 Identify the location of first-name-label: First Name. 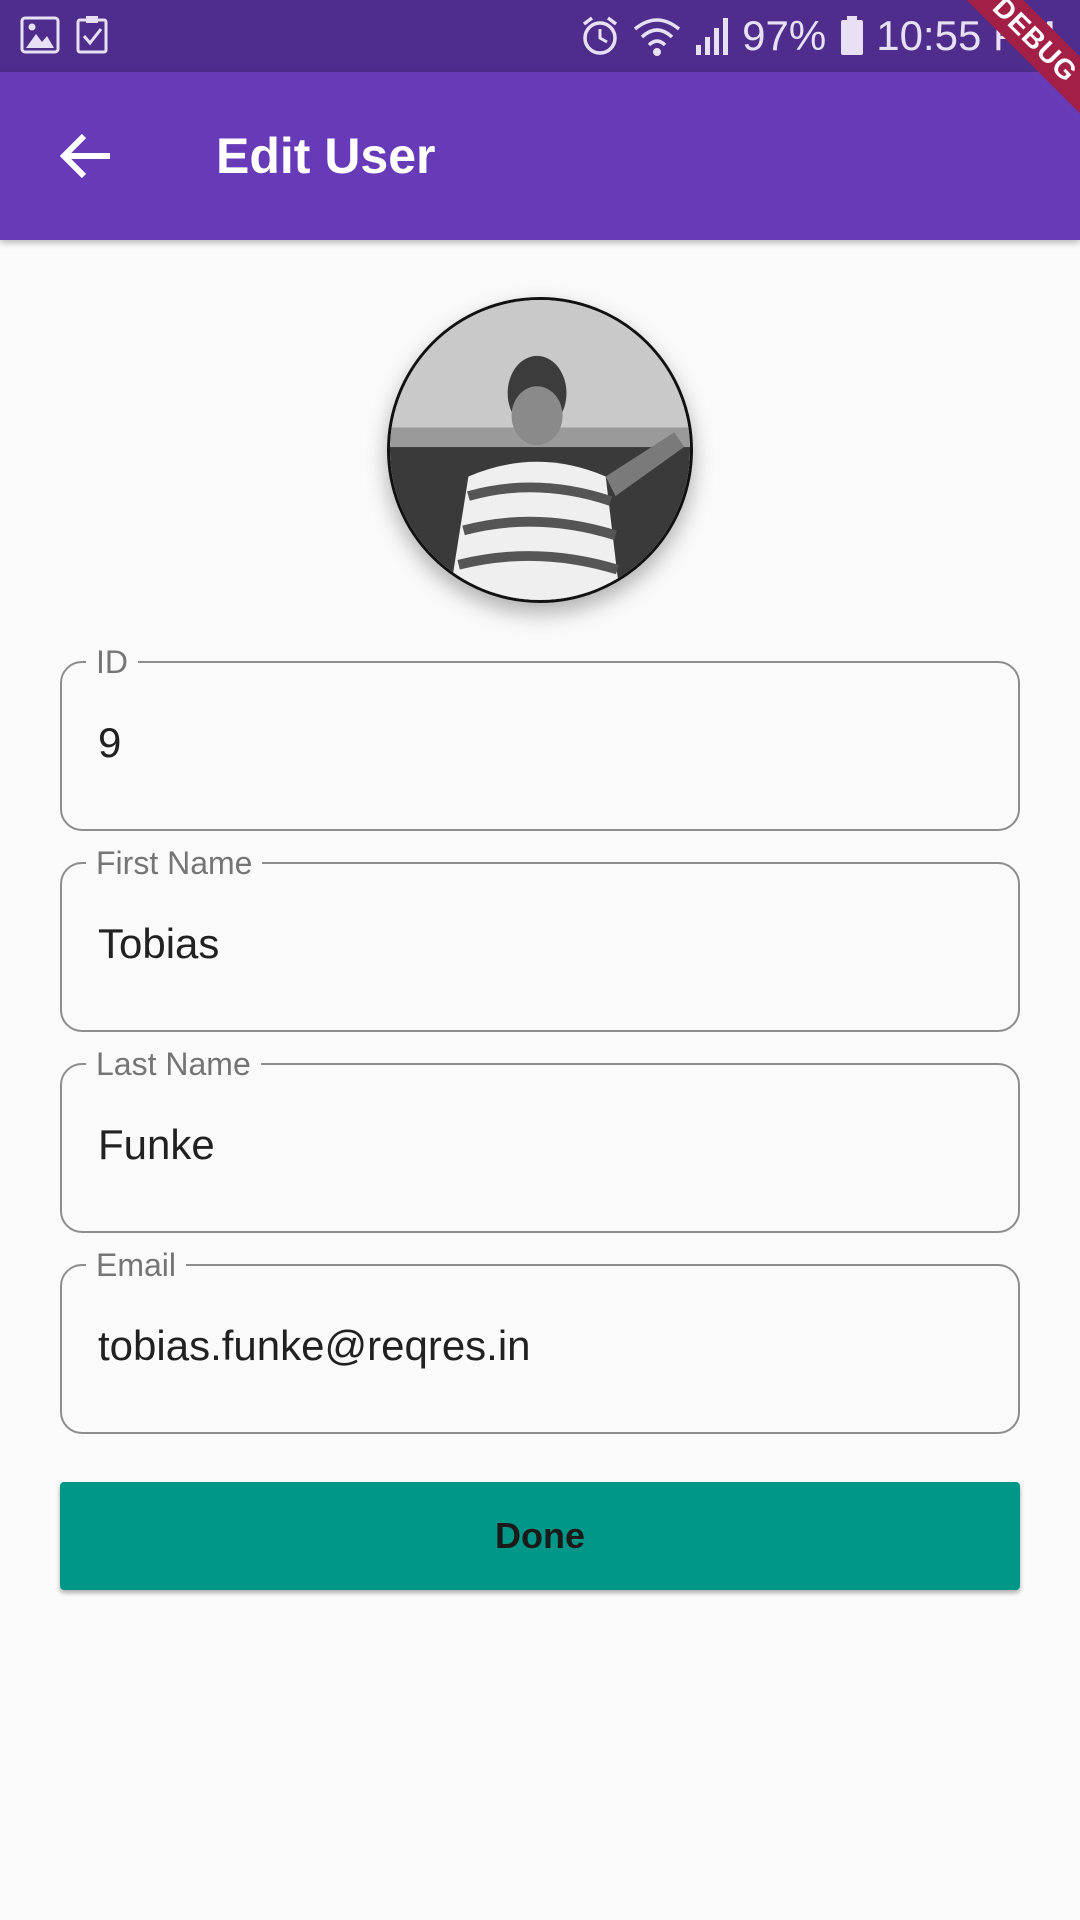
(174, 863).